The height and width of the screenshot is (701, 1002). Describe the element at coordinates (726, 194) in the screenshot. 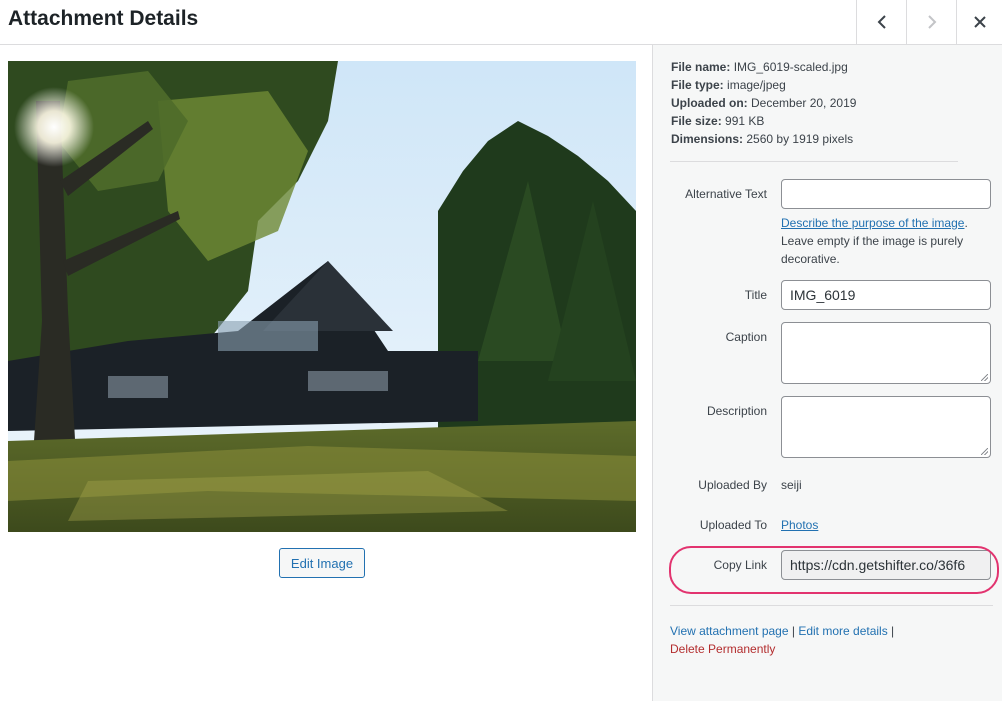

I see `alt-text-label: Alternative Text` at that location.